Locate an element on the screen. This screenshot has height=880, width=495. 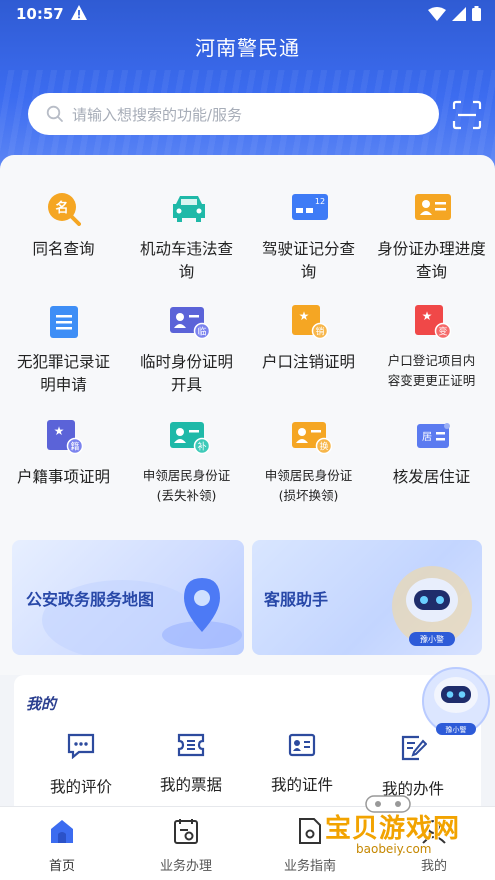
scan-icon is located at coordinates (467, 115).